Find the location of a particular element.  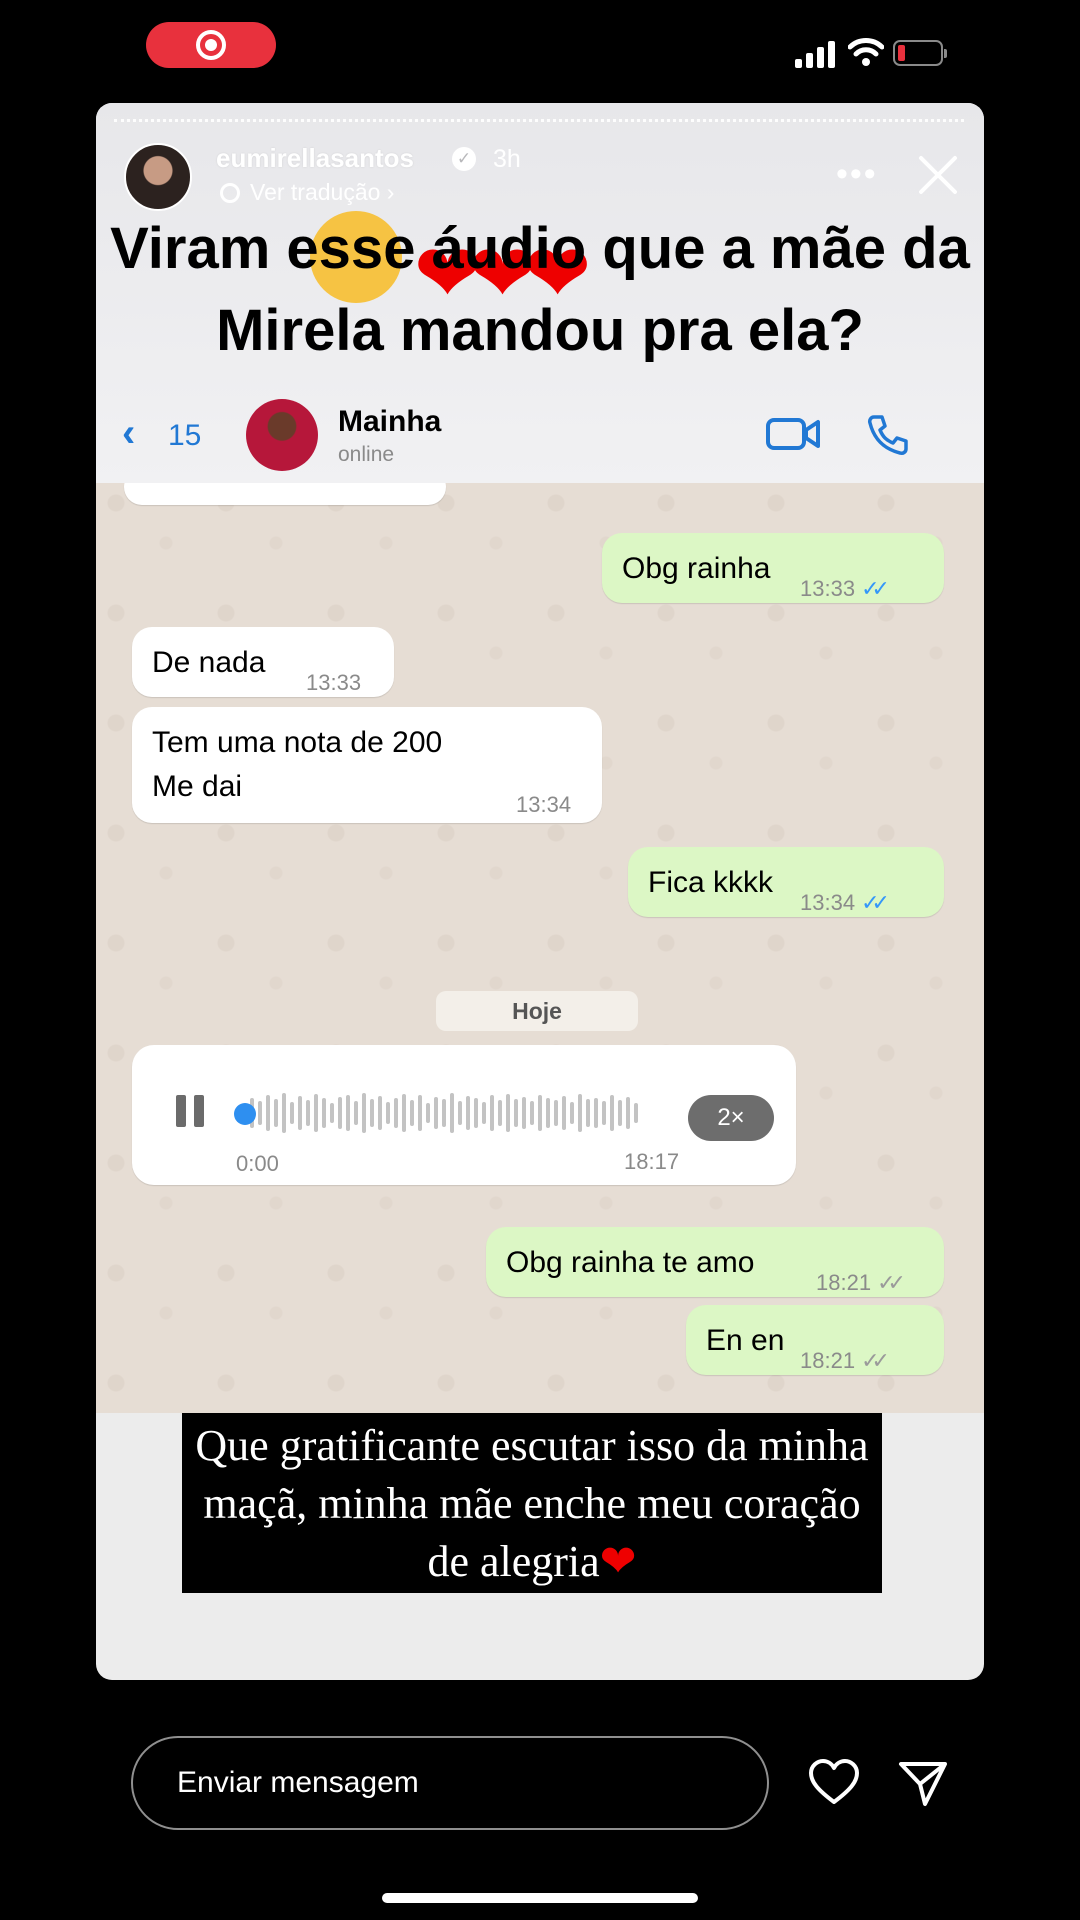

message-text-line2: Me dai is located at coordinates (197, 786).